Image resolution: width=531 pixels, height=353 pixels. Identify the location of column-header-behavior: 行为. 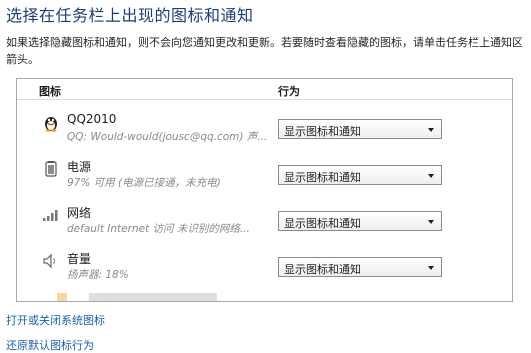
(289, 91).